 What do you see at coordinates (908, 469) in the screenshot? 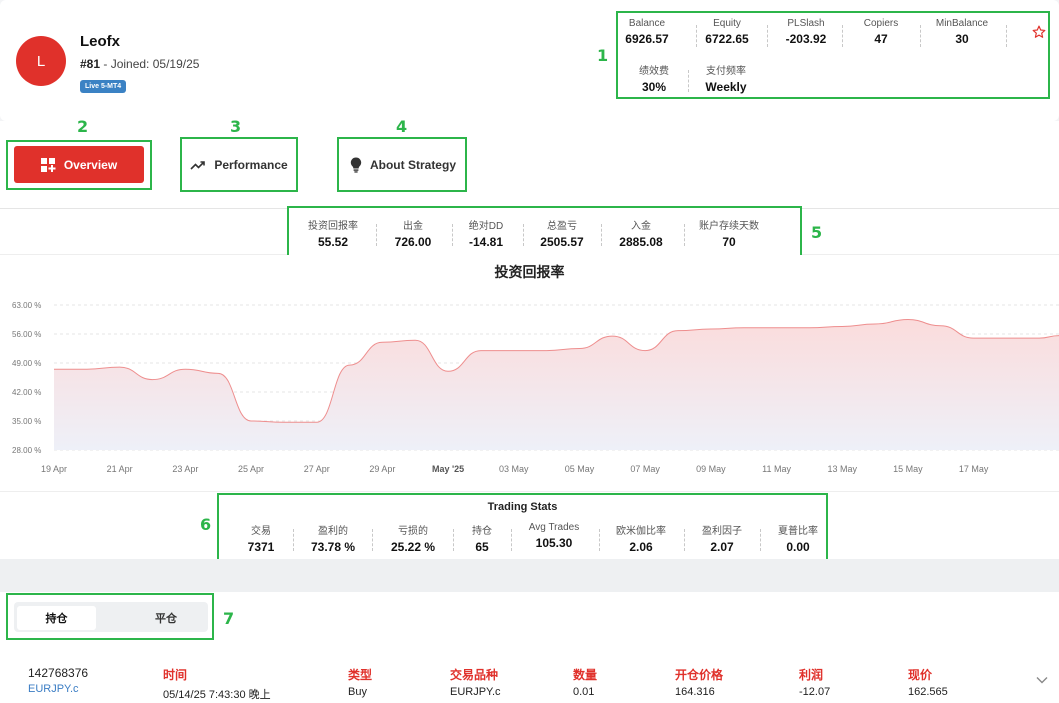
I see `x-tick-label: 15 May` at bounding box center [908, 469].